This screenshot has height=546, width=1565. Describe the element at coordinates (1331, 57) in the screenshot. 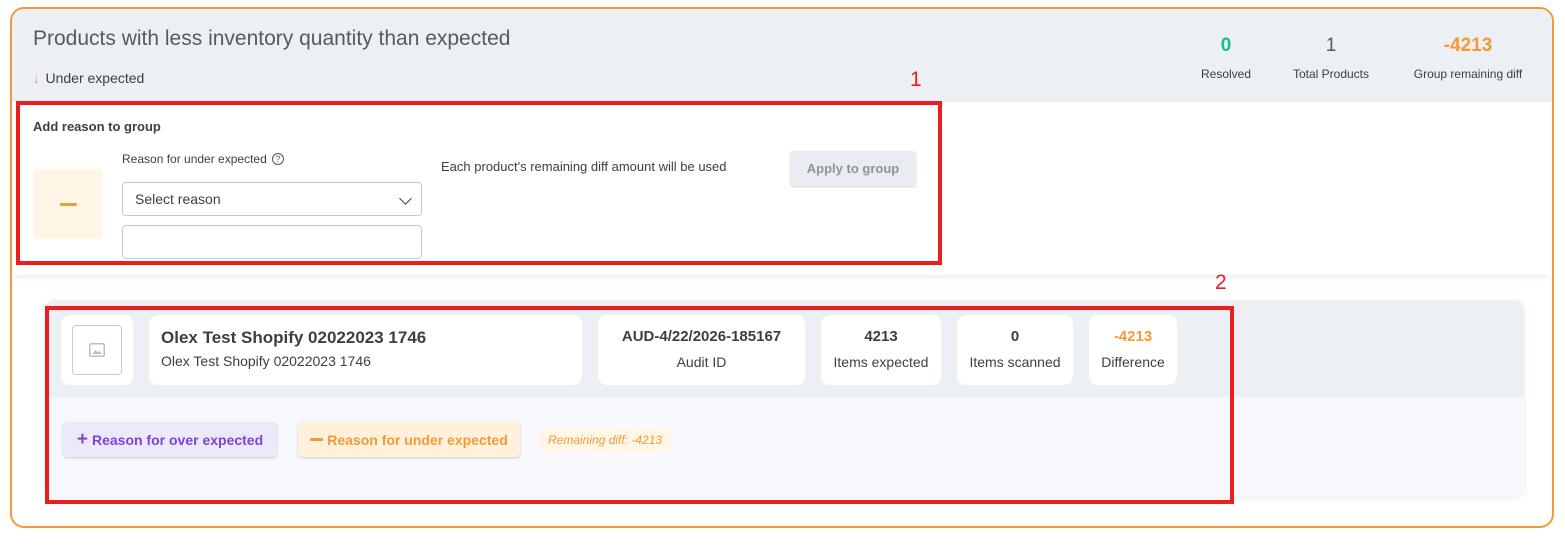

I see `stat-total-products: 1 Total Products` at that location.